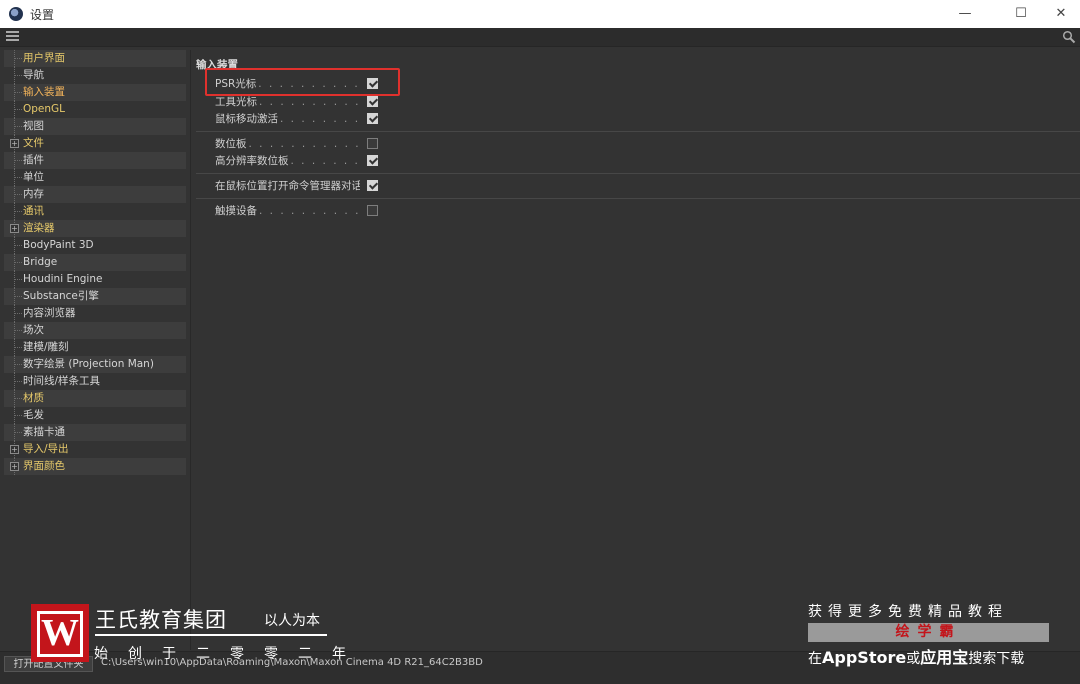 This screenshot has height=684, width=1080. What do you see at coordinates (95, 262) in the screenshot?
I see `sidebar-item: Bridge` at bounding box center [95, 262].